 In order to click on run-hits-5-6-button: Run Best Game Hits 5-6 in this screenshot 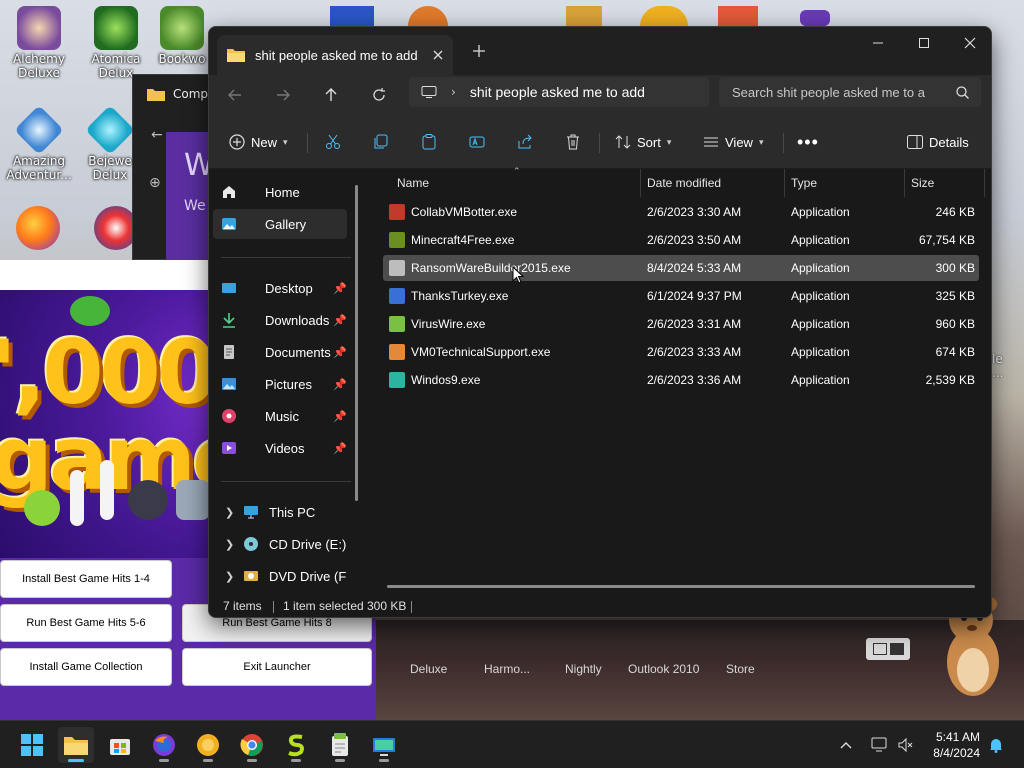, I will do `click(86, 623)`.